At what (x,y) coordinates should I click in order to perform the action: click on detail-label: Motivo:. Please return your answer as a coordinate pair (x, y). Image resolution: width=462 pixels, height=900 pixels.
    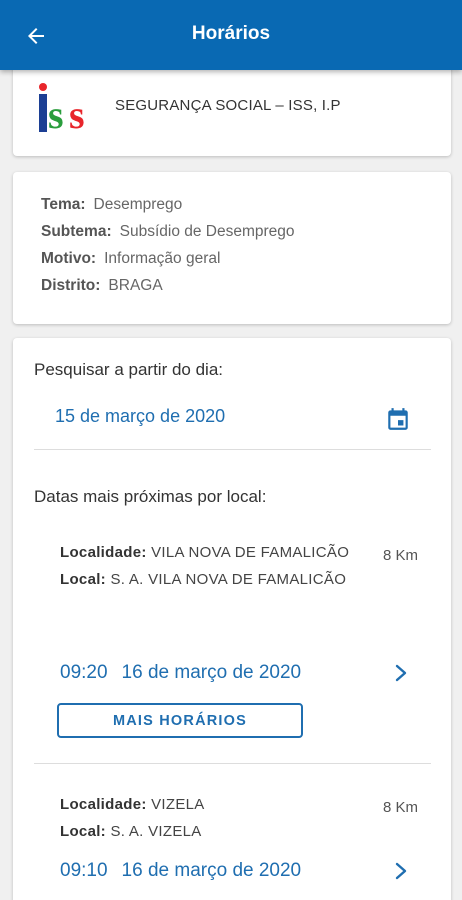
    Looking at the image, I should click on (69, 258).